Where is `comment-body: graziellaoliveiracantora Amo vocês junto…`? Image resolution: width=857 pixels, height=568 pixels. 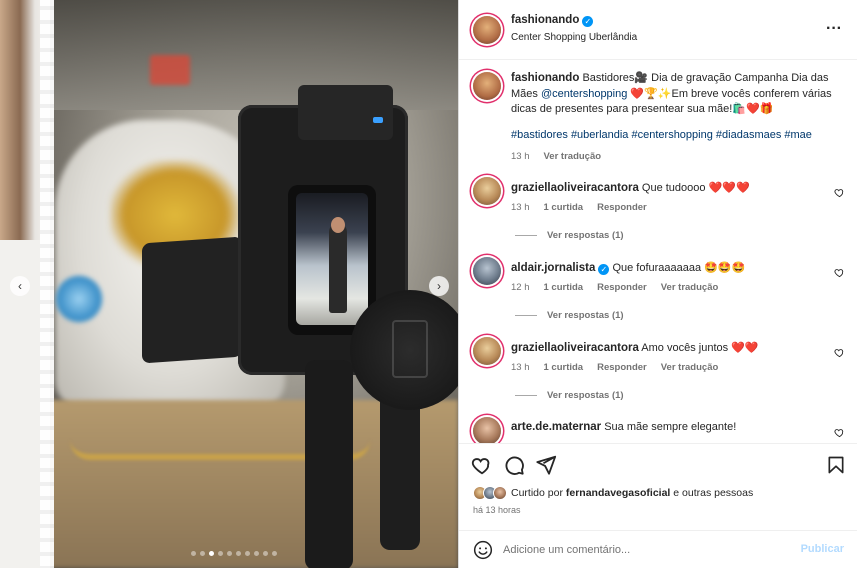
comment-body: graziellaoliveiracantora Amo vocês junto… is located at coordinates (661, 348).